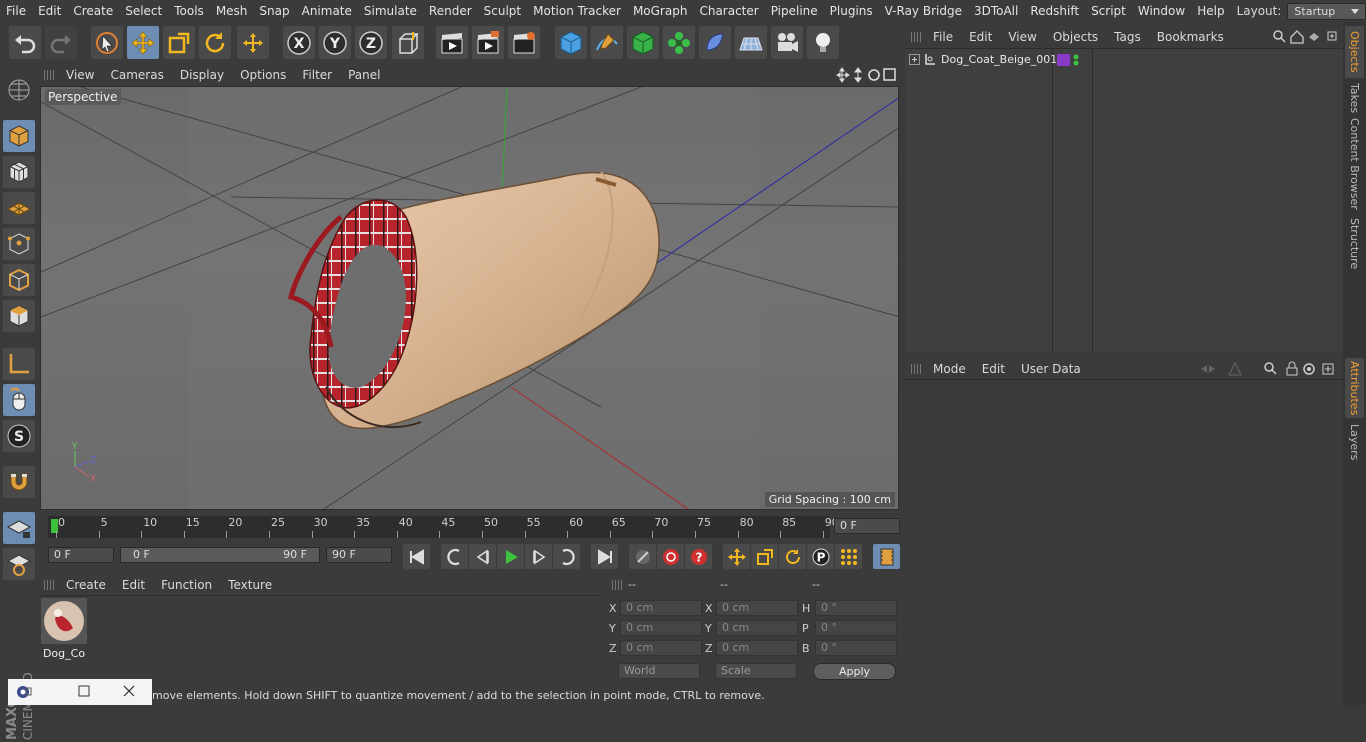  Describe the element at coordinates (604, 556) in the screenshot. I see `go-to-end-button` at that location.